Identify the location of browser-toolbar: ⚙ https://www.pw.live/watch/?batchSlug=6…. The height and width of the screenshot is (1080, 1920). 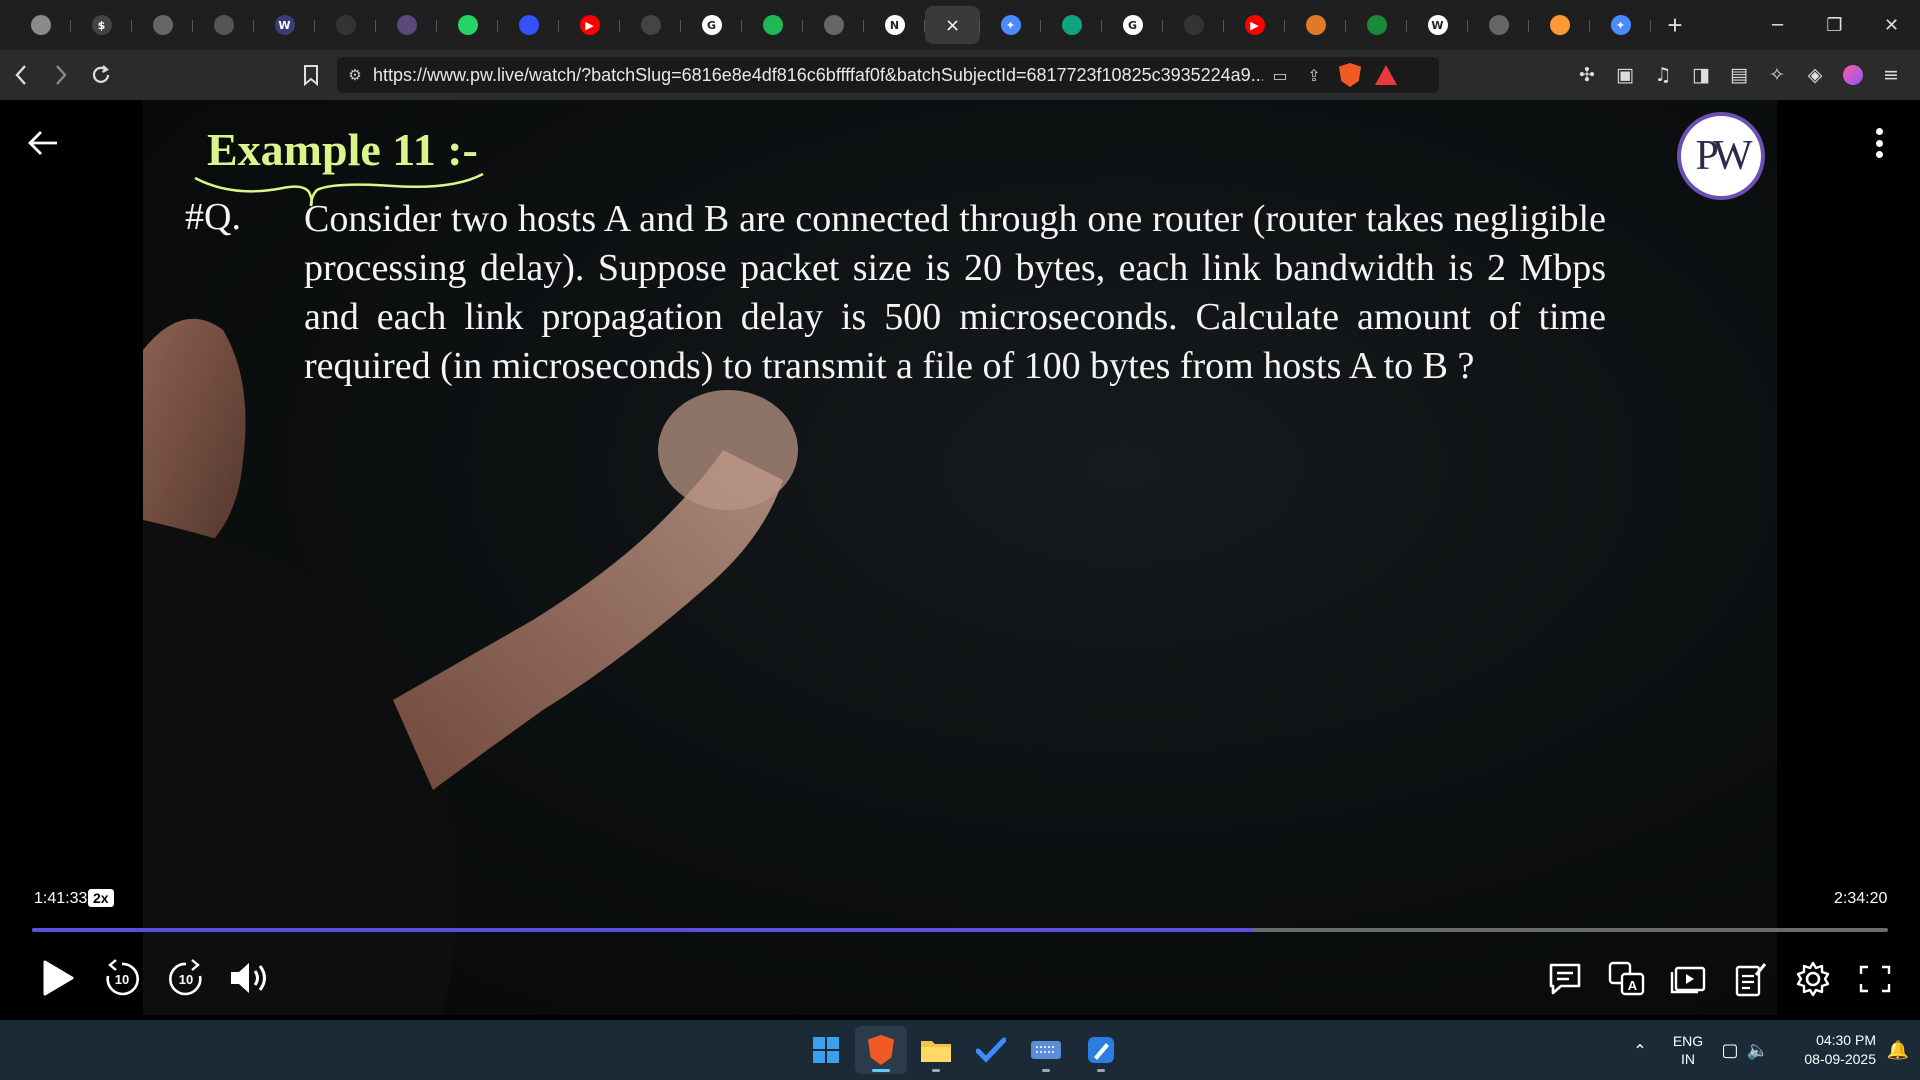
(960, 75).